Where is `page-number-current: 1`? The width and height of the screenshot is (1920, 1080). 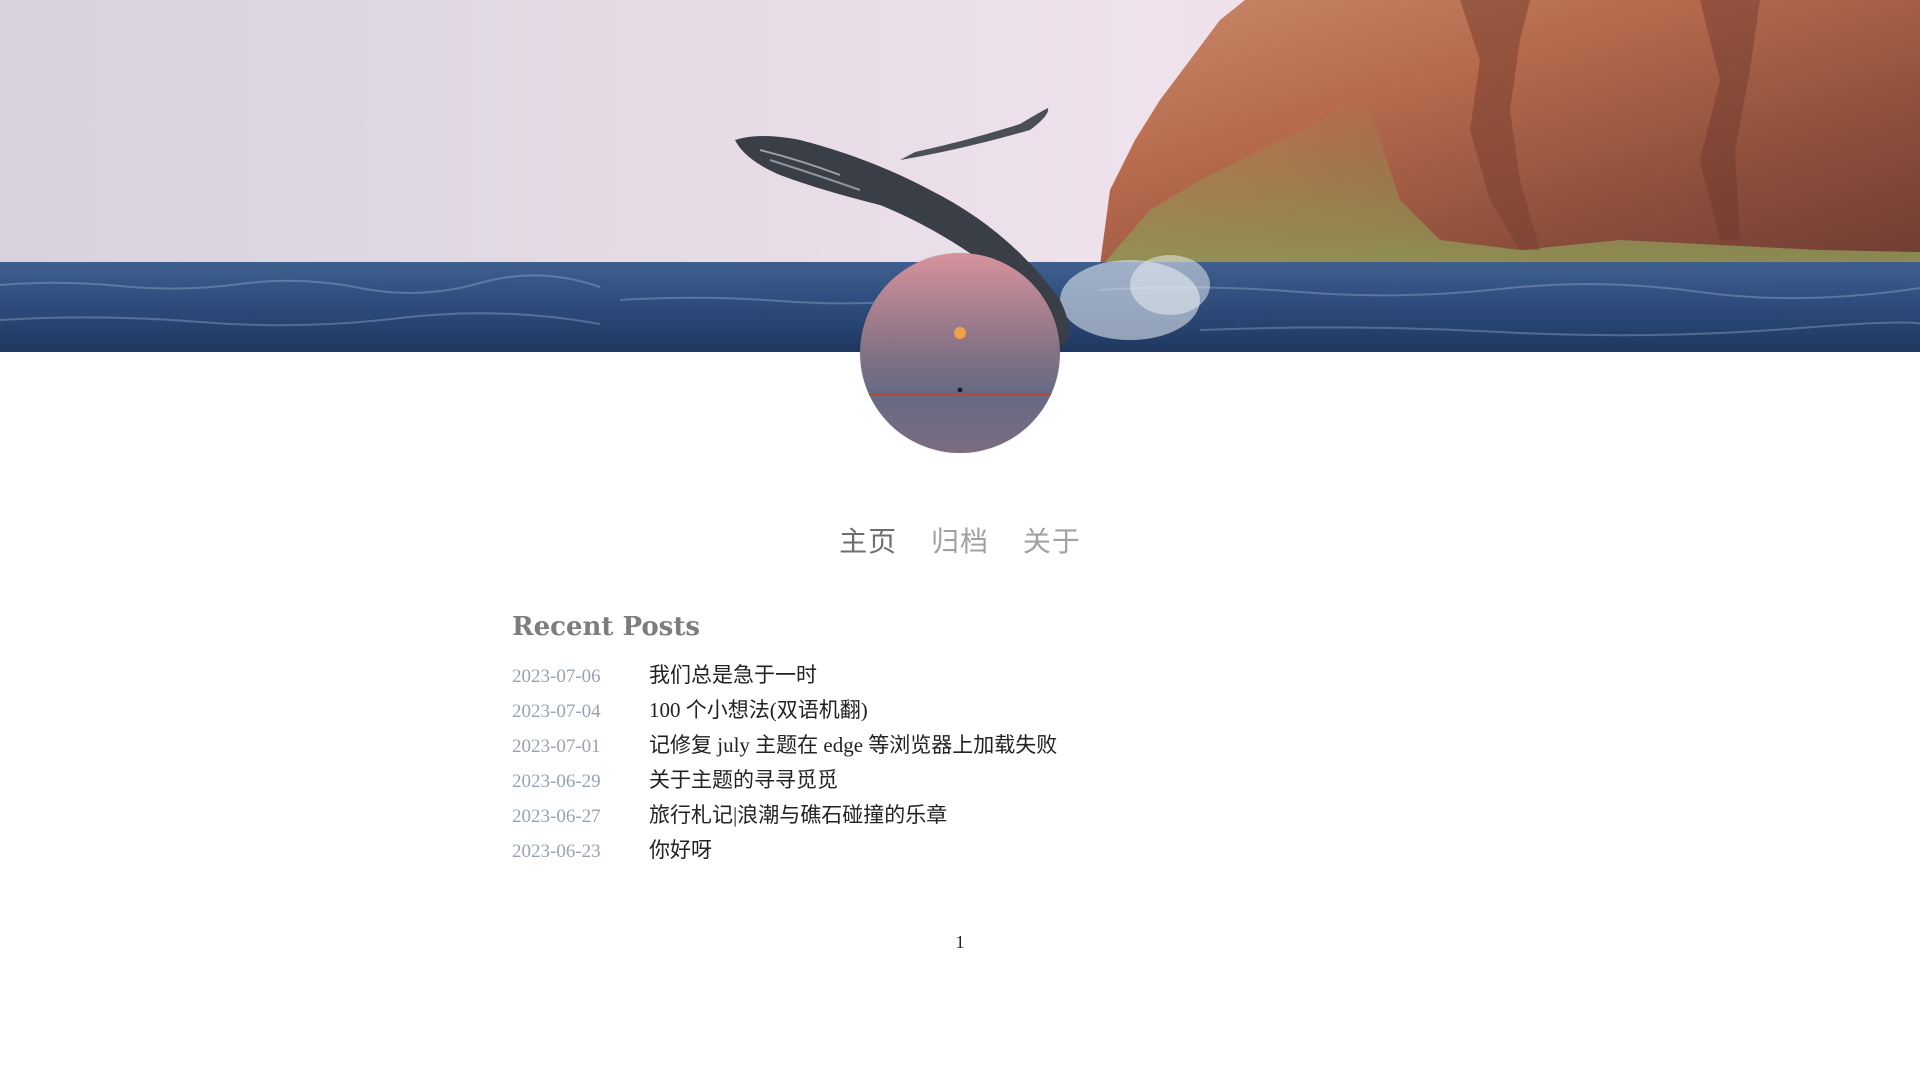
page-number-current: 1 is located at coordinates (960, 942).